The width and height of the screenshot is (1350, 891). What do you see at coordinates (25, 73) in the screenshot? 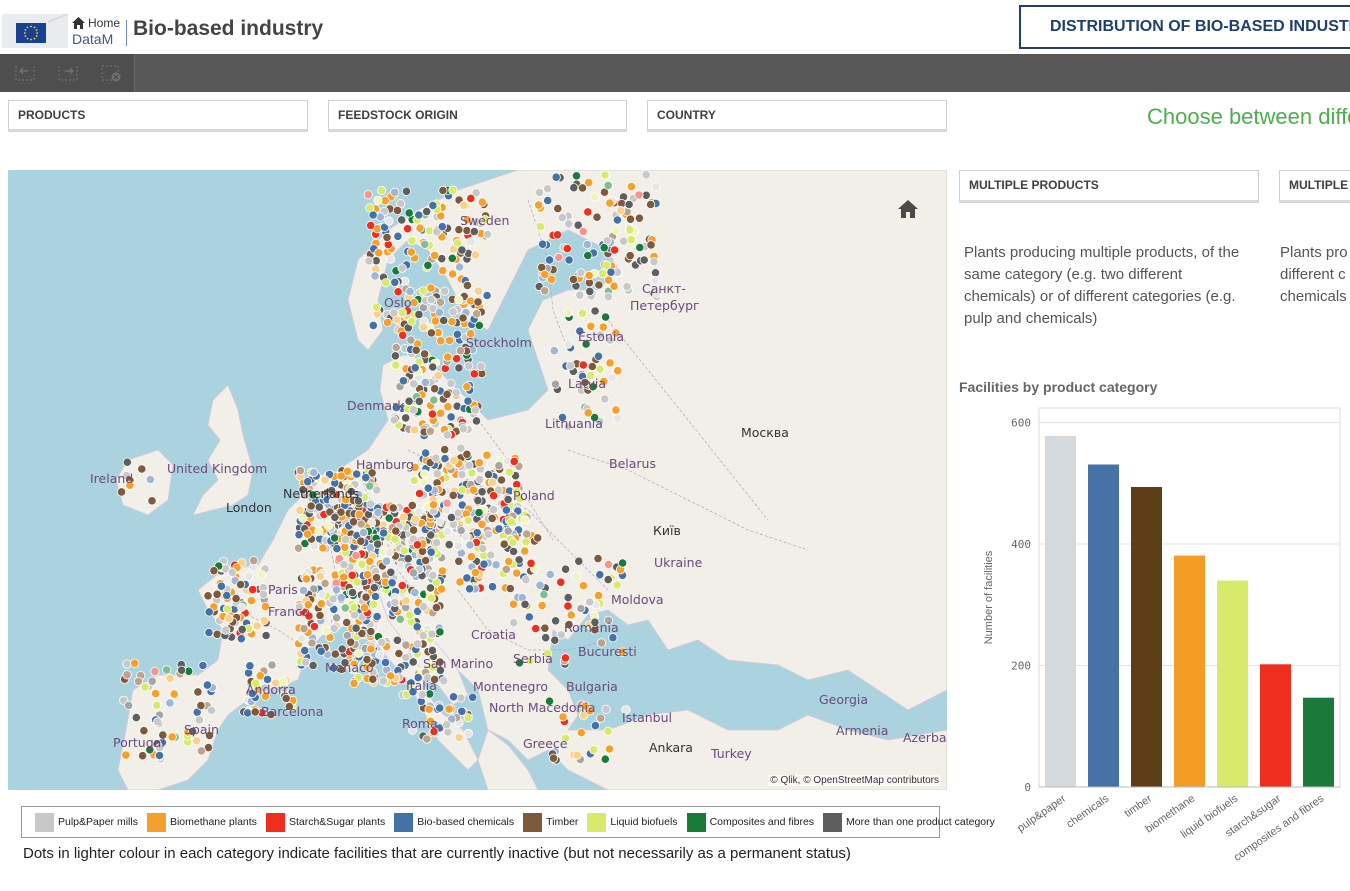
I see `step-back-icon` at bounding box center [25, 73].